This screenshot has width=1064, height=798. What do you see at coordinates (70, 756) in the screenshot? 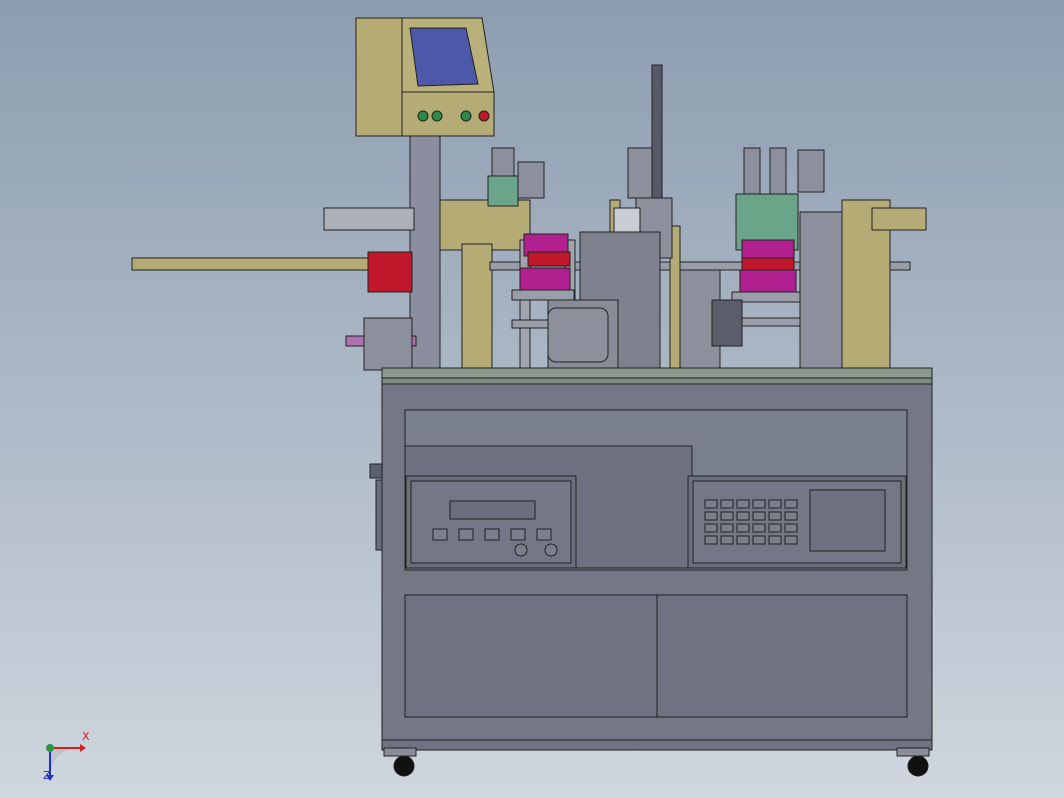
I see `axis-triad: X Z` at bounding box center [70, 756].